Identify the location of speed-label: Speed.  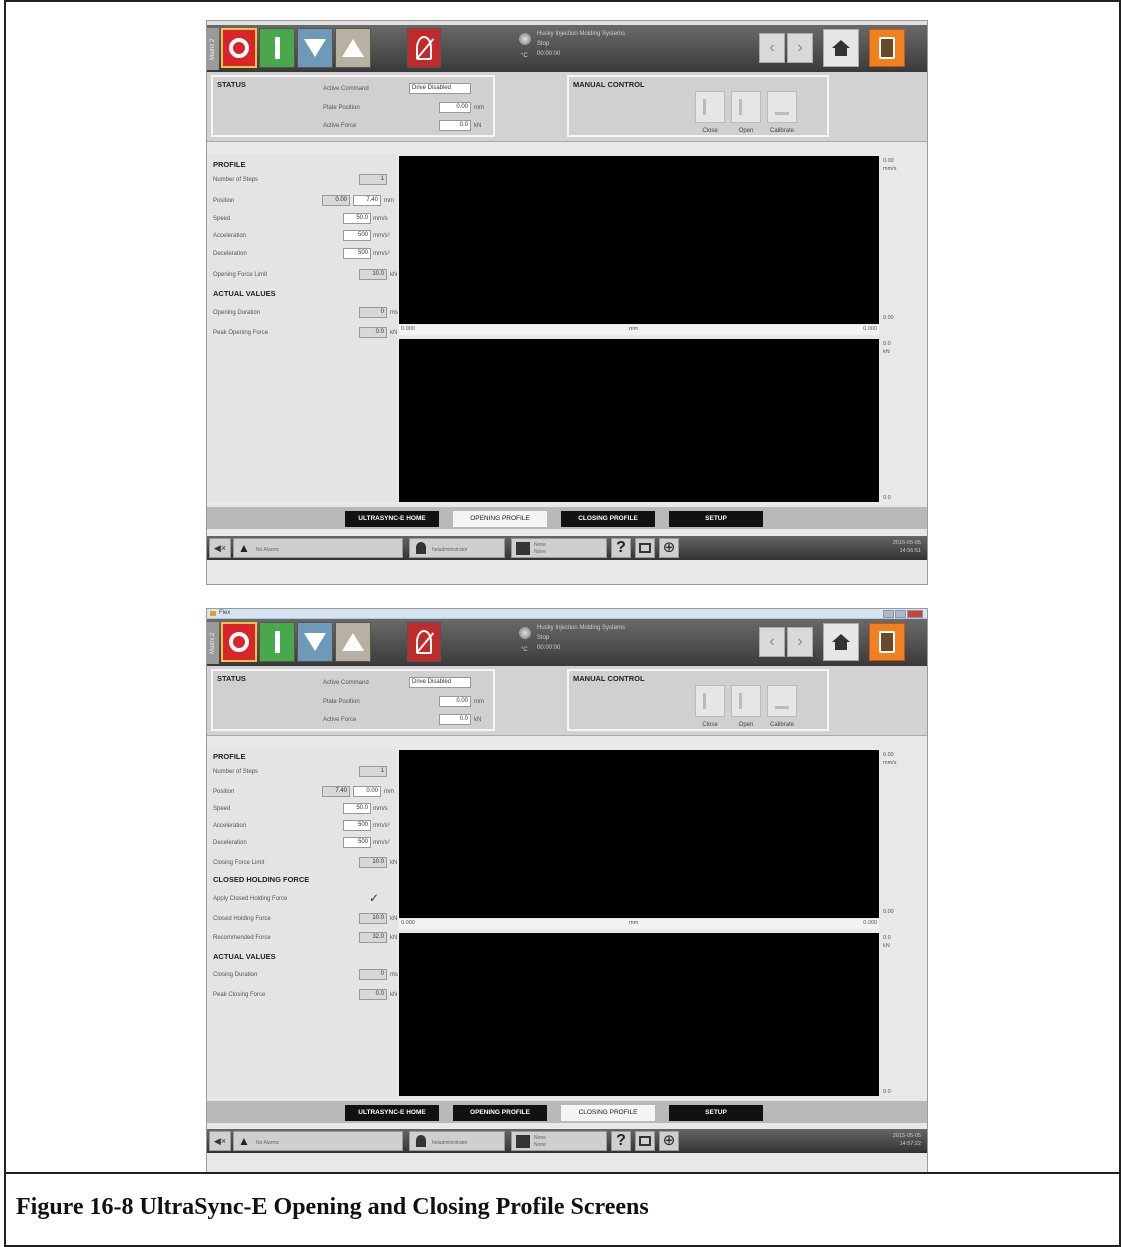
(222, 809).